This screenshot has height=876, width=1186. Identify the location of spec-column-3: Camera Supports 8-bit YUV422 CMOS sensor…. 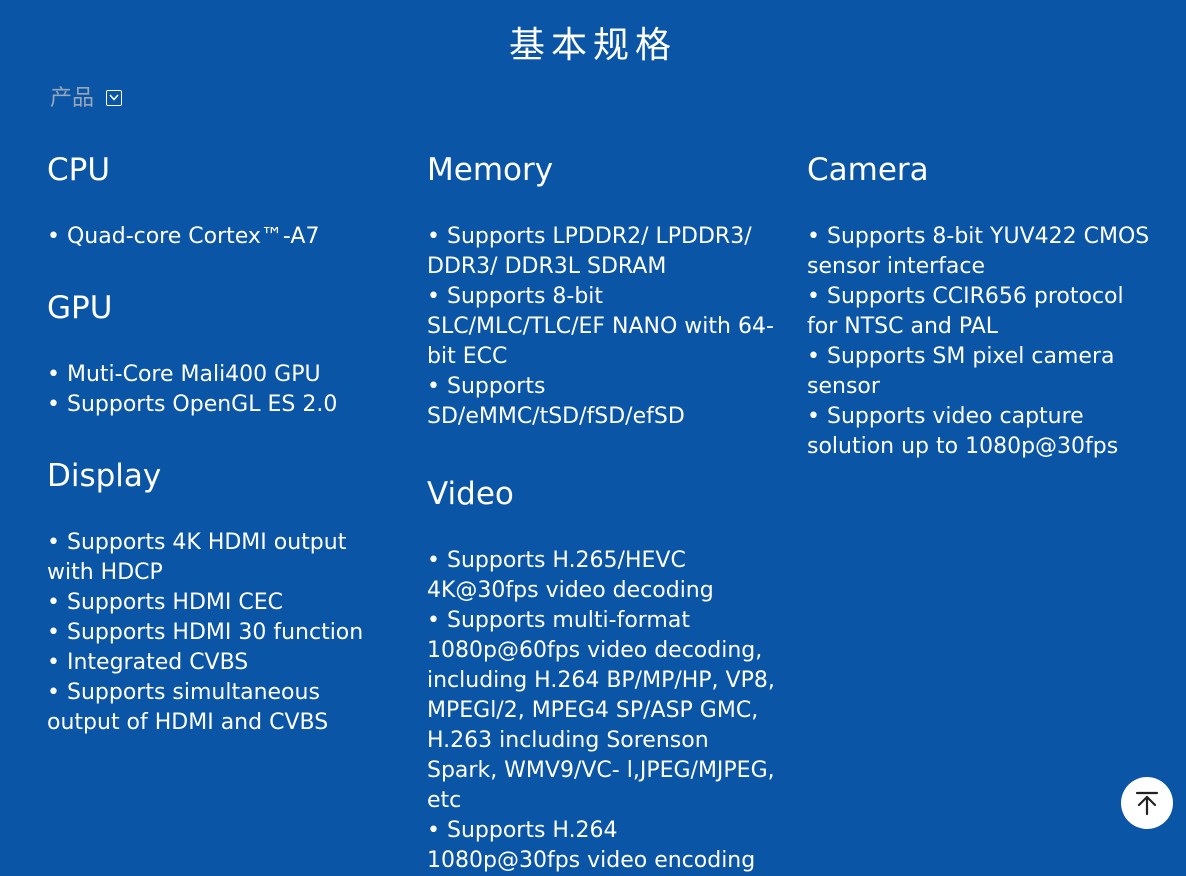
(982, 306).